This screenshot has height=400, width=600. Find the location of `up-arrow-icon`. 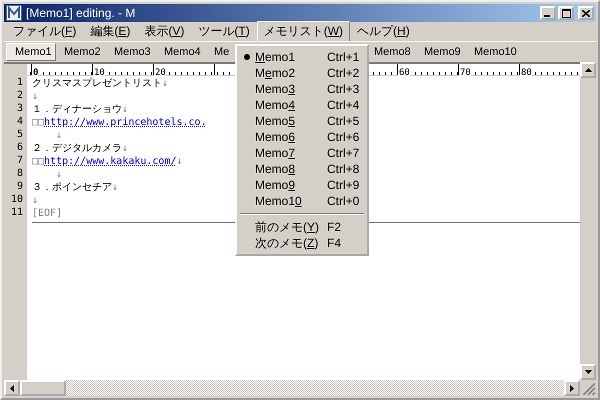

up-arrow-icon is located at coordinates (588, 70).